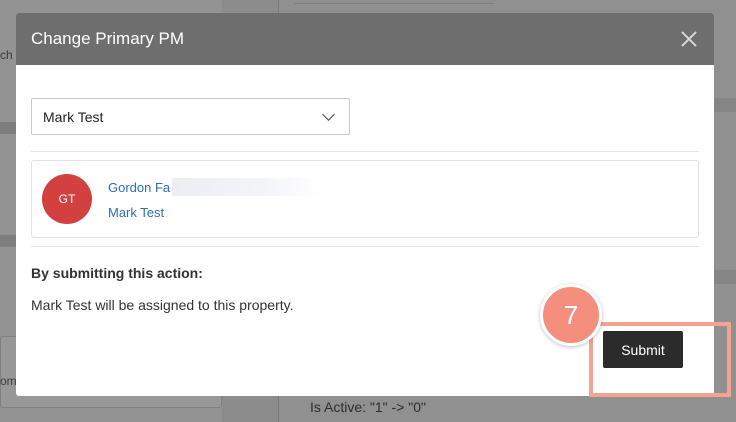 Image resolution: width=736 pixels, height=422 pixels. I want to click on background-change-log-entry: Is Active: "1" -> "0", so click(368, 407).